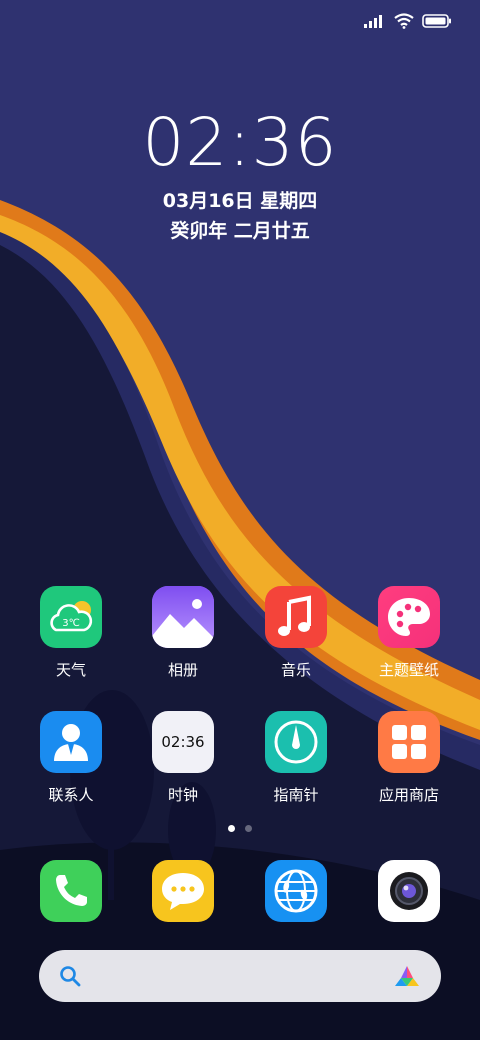 The width and height of the screenshot is (480, 1040). I want to click on dock-camera, so click(409, 891).